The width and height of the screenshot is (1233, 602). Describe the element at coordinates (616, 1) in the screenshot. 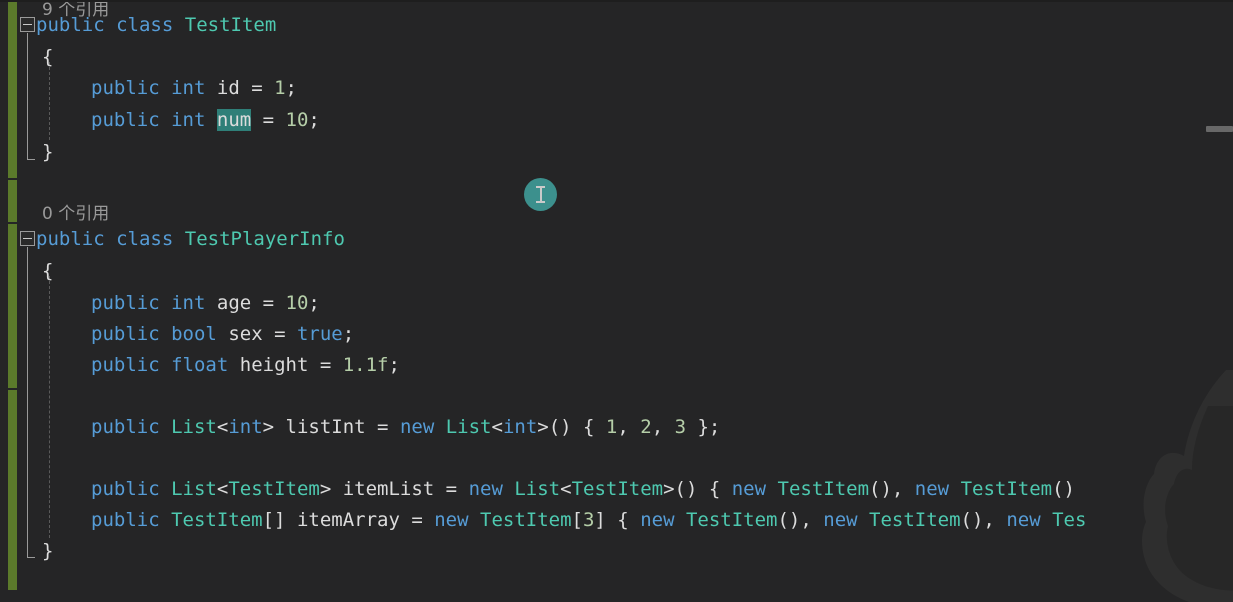

I see `top-edge-clip` at that location.